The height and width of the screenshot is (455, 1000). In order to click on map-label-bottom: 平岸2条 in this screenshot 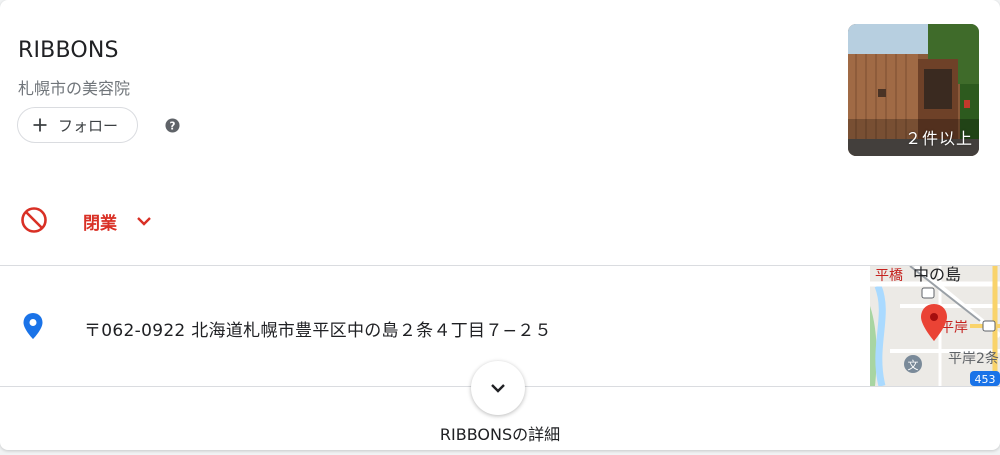, I will do `click(973, 358)`.